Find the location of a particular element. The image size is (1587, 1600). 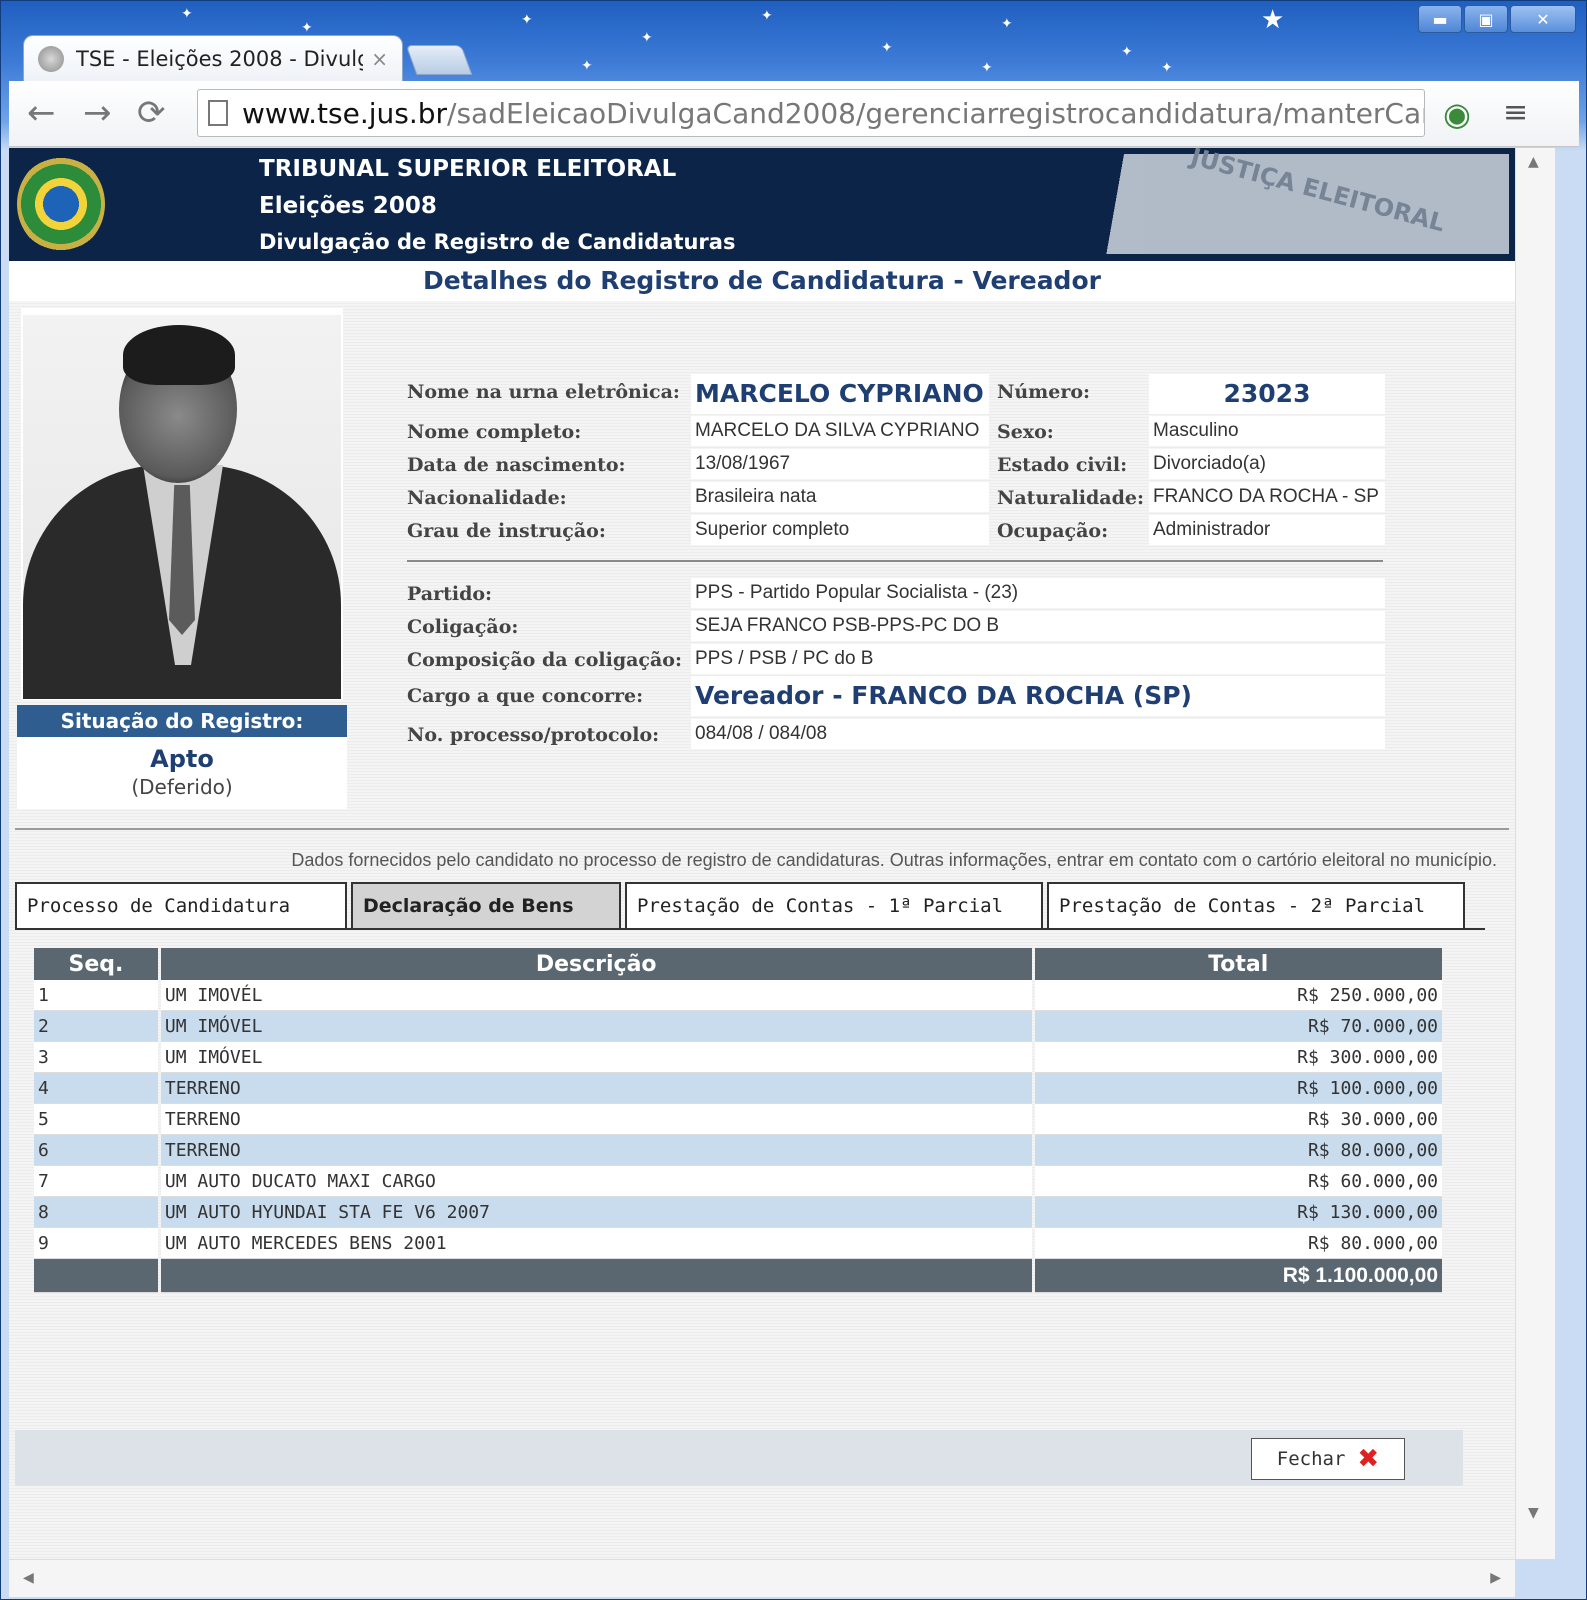

tse-favicon-icon is located at coordinates (51, 58).